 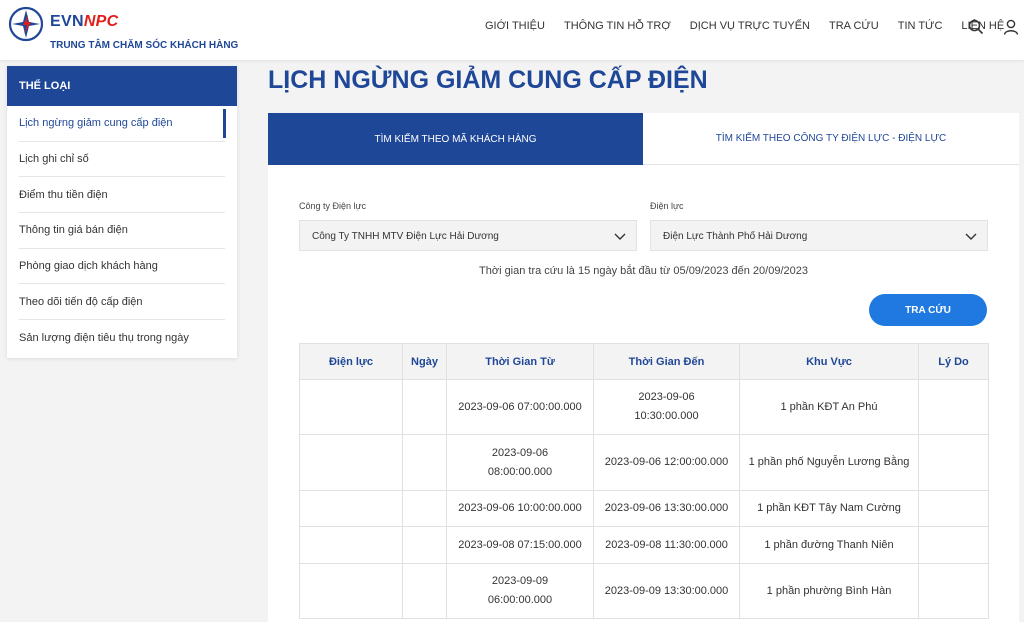 What do you see at coordinates (424, 361) in the screenshot?
I see `col-ngay: Ngày` at bounding box center [424, 361].